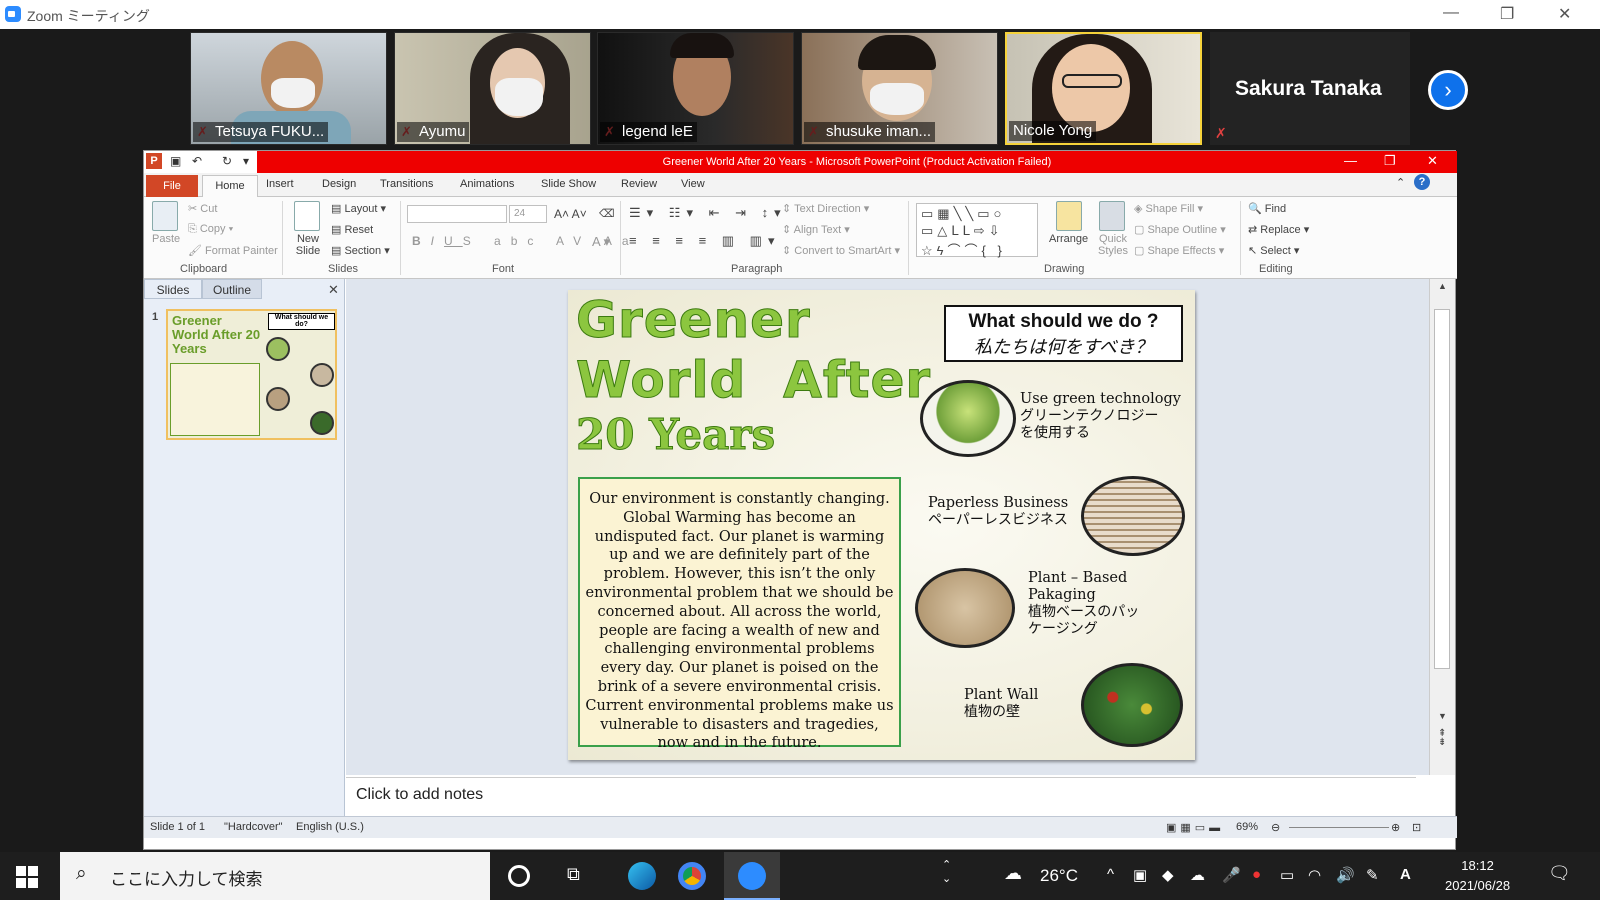 The image size is (1600, 900). What do you see at coordinates (166, 239) in the screenshot?
I see `paste-button: Paste` at bounding box center [166, 239].